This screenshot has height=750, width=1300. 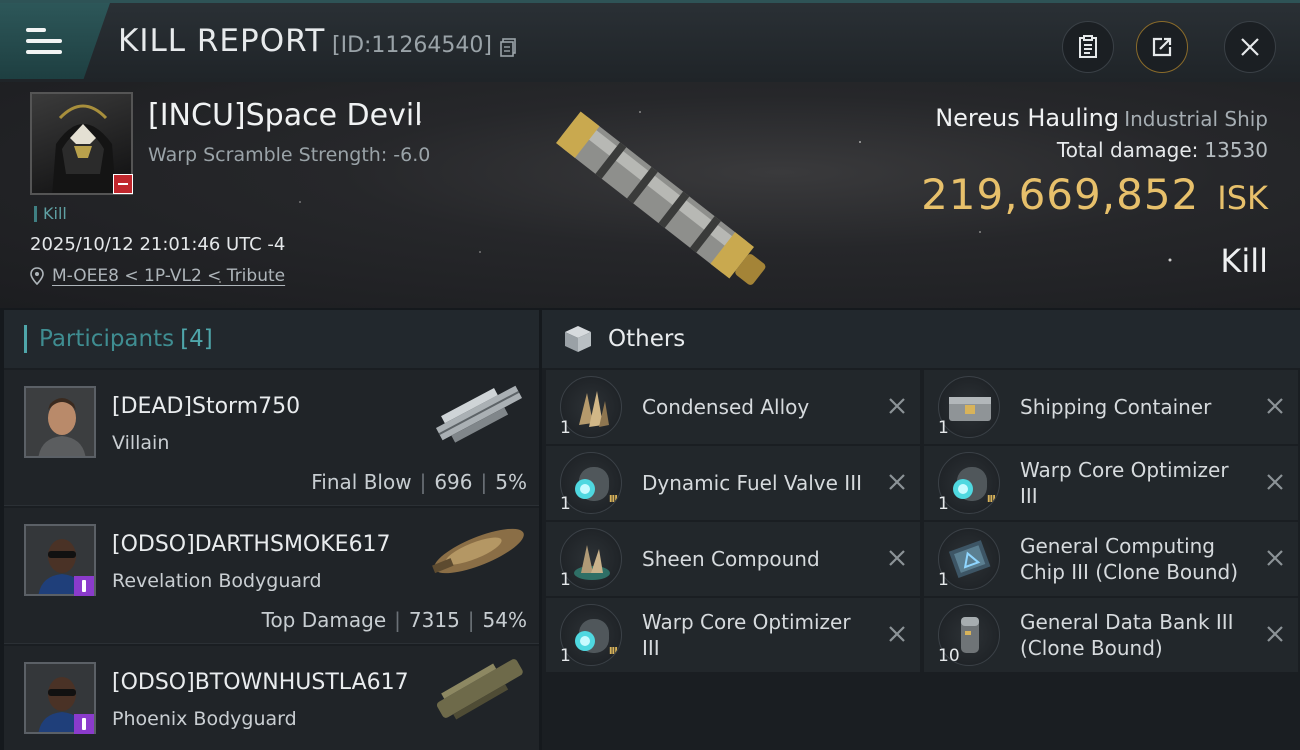 What do you see at coordinates (1236, 150) in the screenshot?
I see `total-damage-value: 13530` at bounding box center [1236, 150].